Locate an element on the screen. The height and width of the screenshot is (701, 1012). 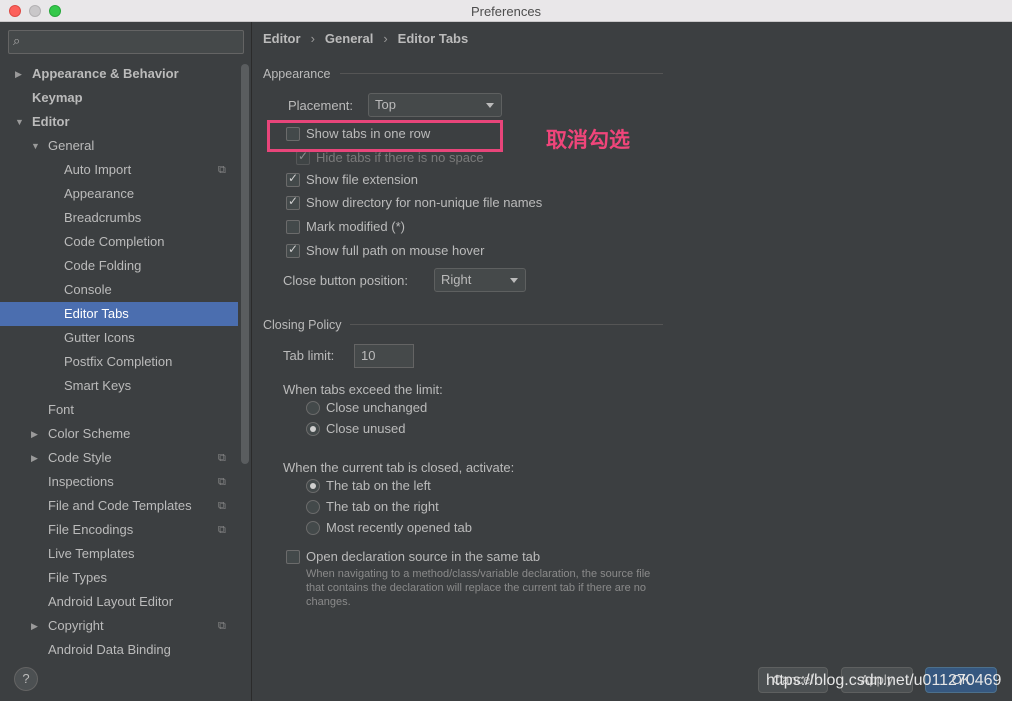
most-recent-label: Most recently opened tab is located at coordinates (399, 527).